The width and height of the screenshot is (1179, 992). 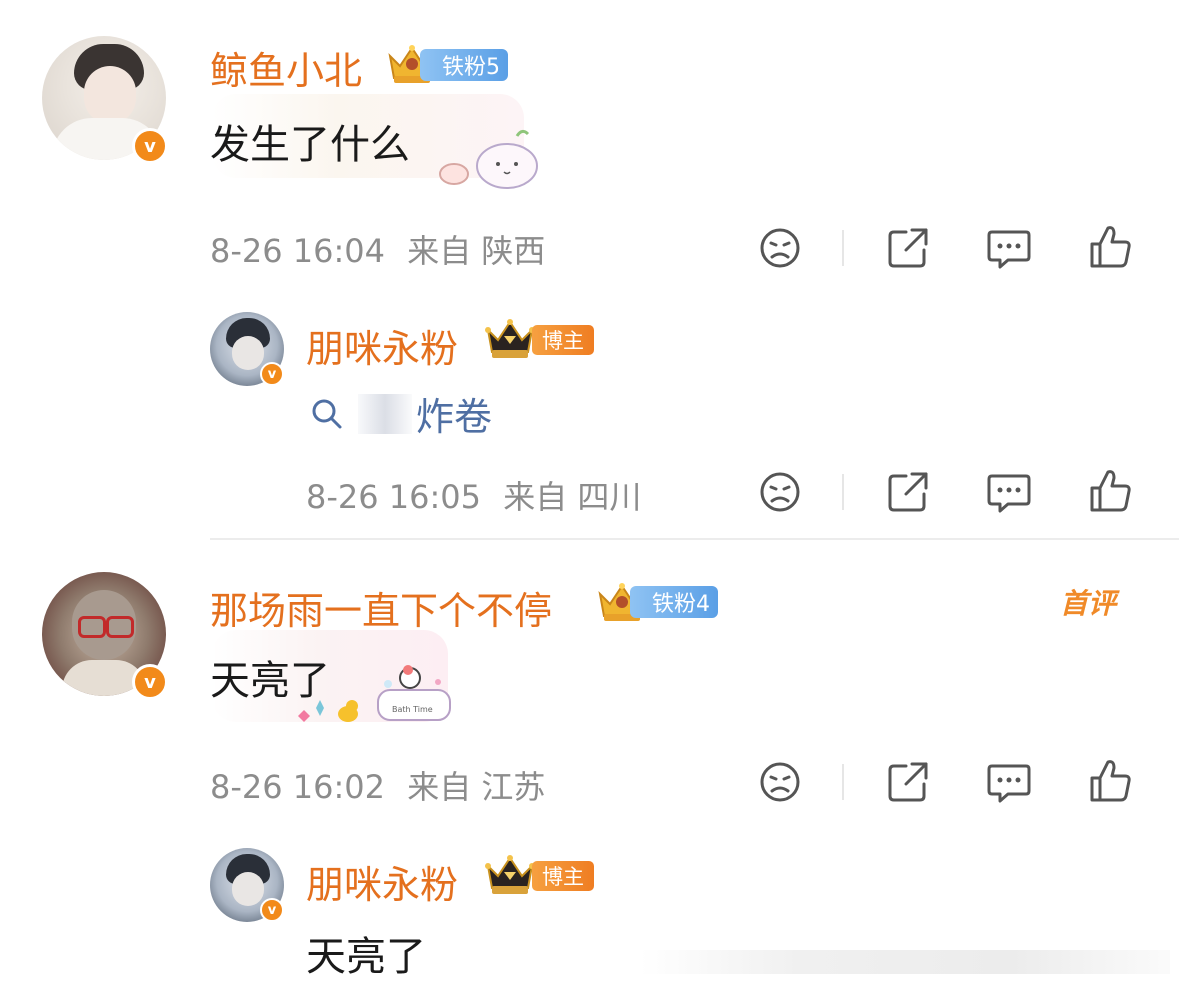 What do you see at coordinates (488, 159) in the screenshot?
I see `bunny-sticker-icon` at bounding box center [488, 159].